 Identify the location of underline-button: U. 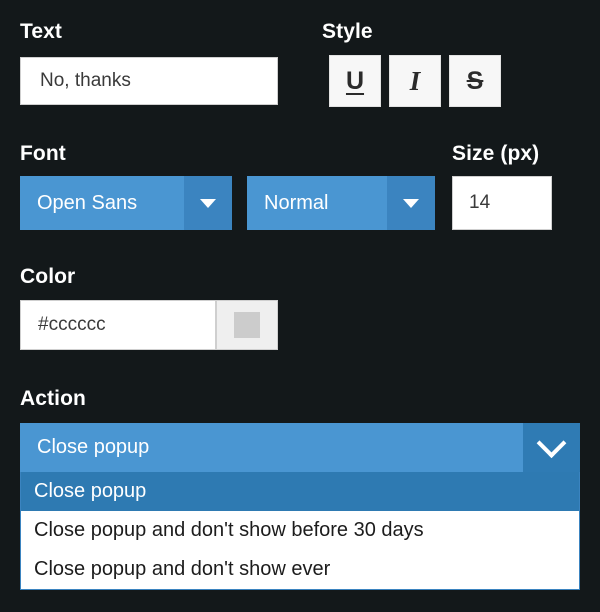
(355, 81).